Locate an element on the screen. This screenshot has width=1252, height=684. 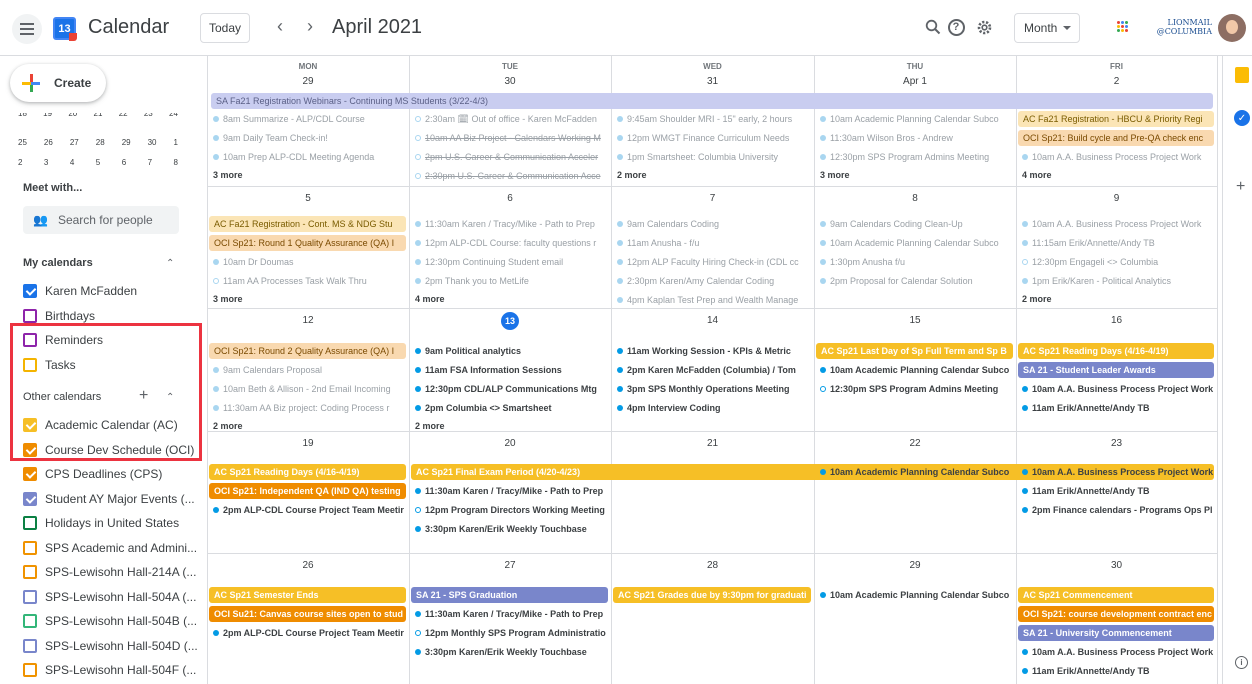
mini-calendar-day: 24 is located at coordinates (173, 115).